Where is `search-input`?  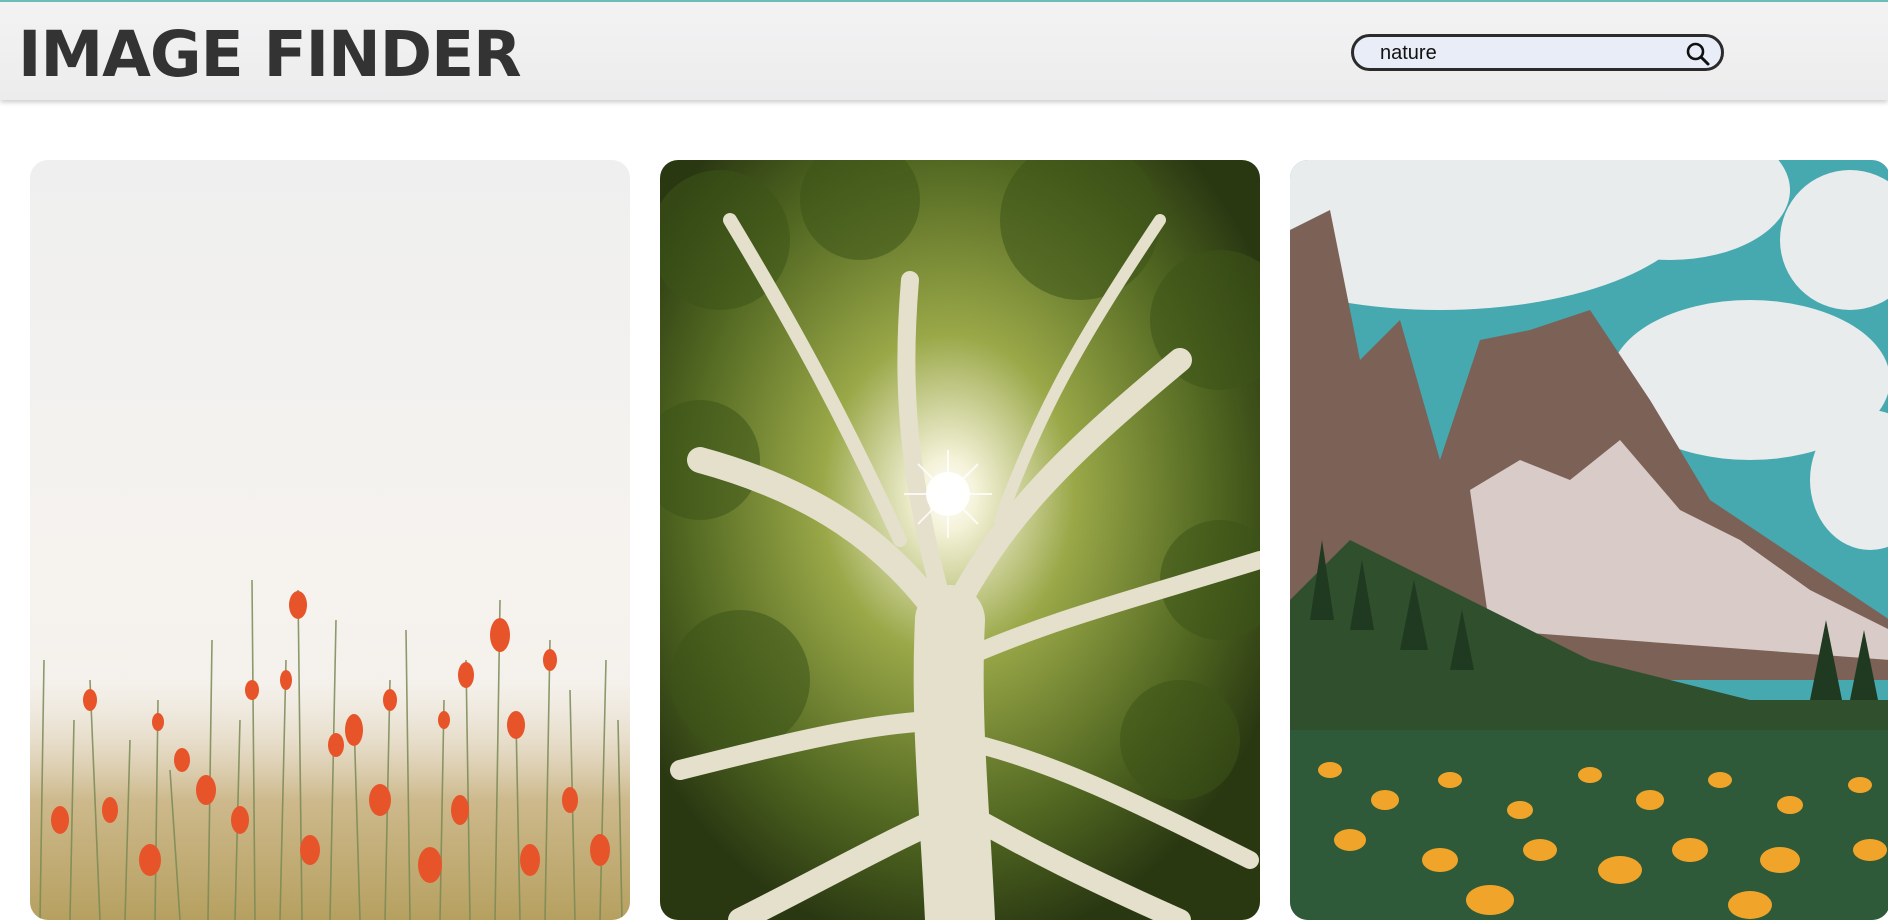 search-input is located at coordinates (1525, 53).